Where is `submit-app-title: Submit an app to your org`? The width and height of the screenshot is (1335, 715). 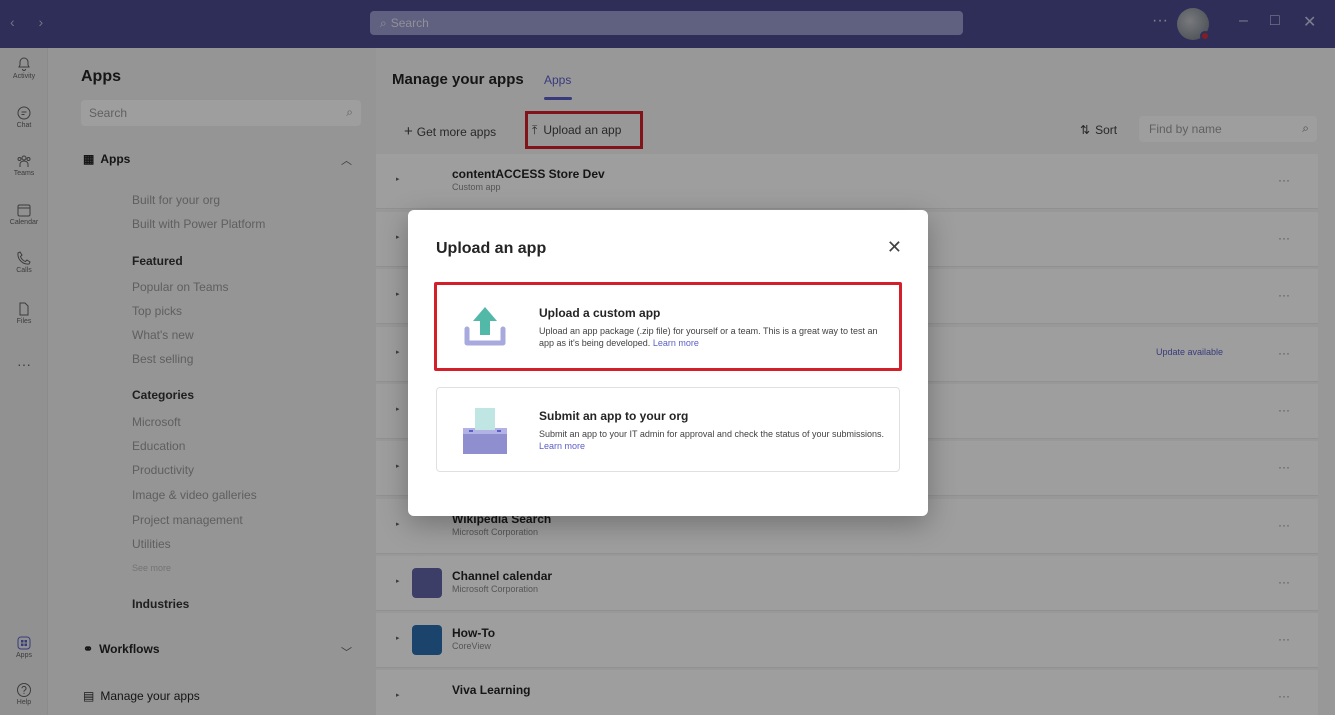
submit-app-title: Submit an app to your org is located at coordinates (614, 416).